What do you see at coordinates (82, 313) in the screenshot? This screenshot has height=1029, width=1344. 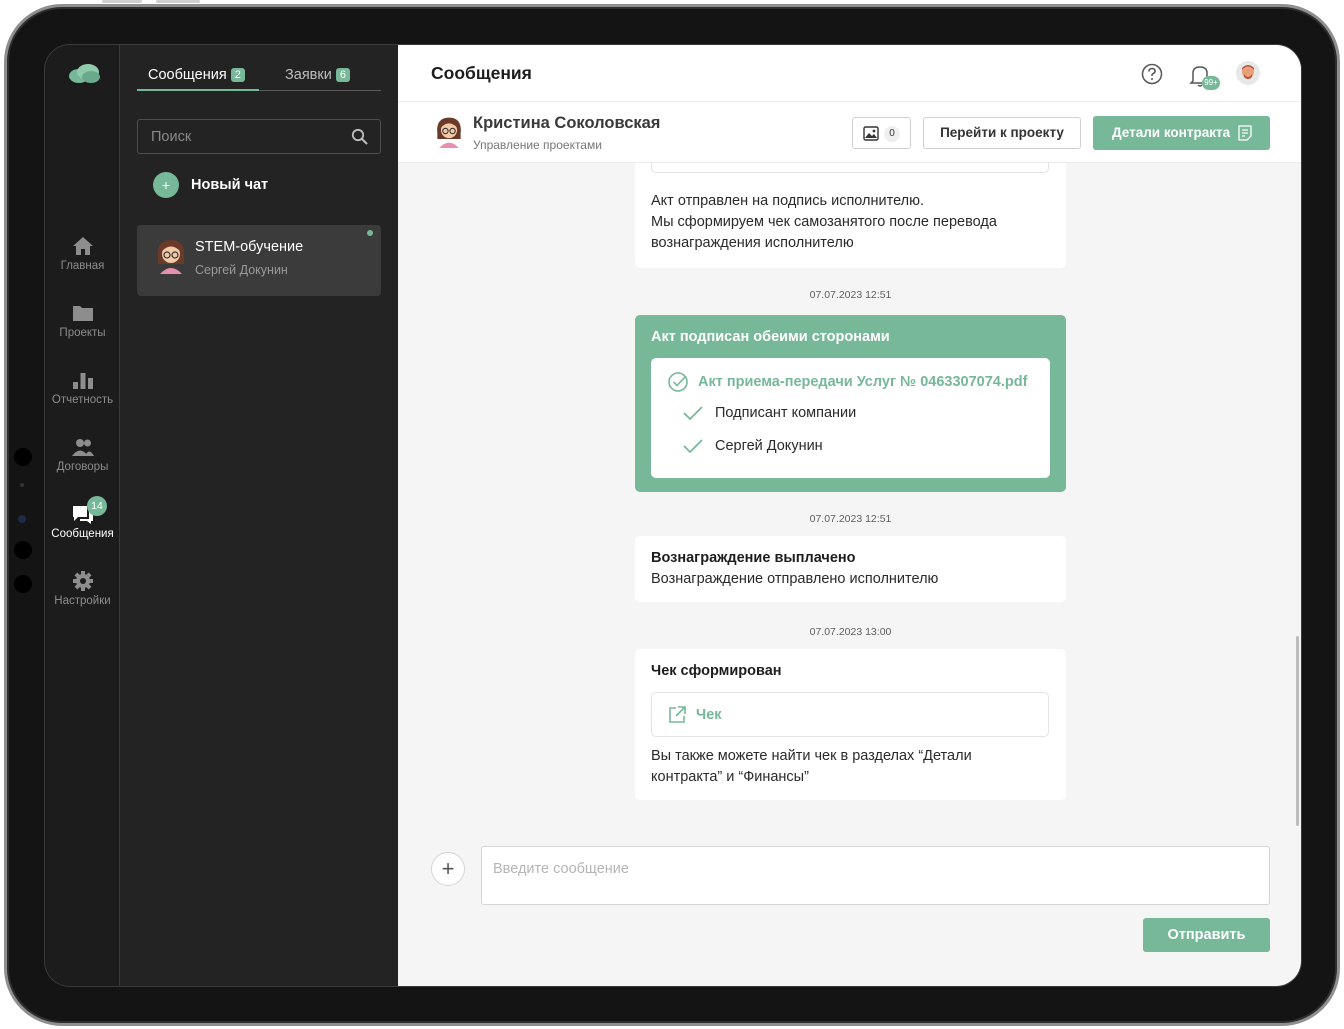 I see `folder-icon` at bounding box center [82, 313].